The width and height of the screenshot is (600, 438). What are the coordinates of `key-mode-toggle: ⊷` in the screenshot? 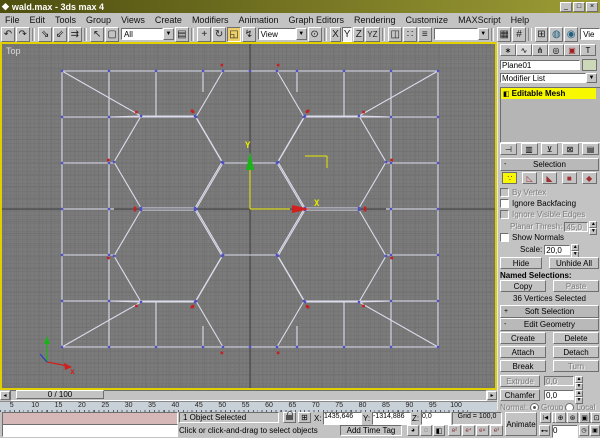 It's located at (544, 430).